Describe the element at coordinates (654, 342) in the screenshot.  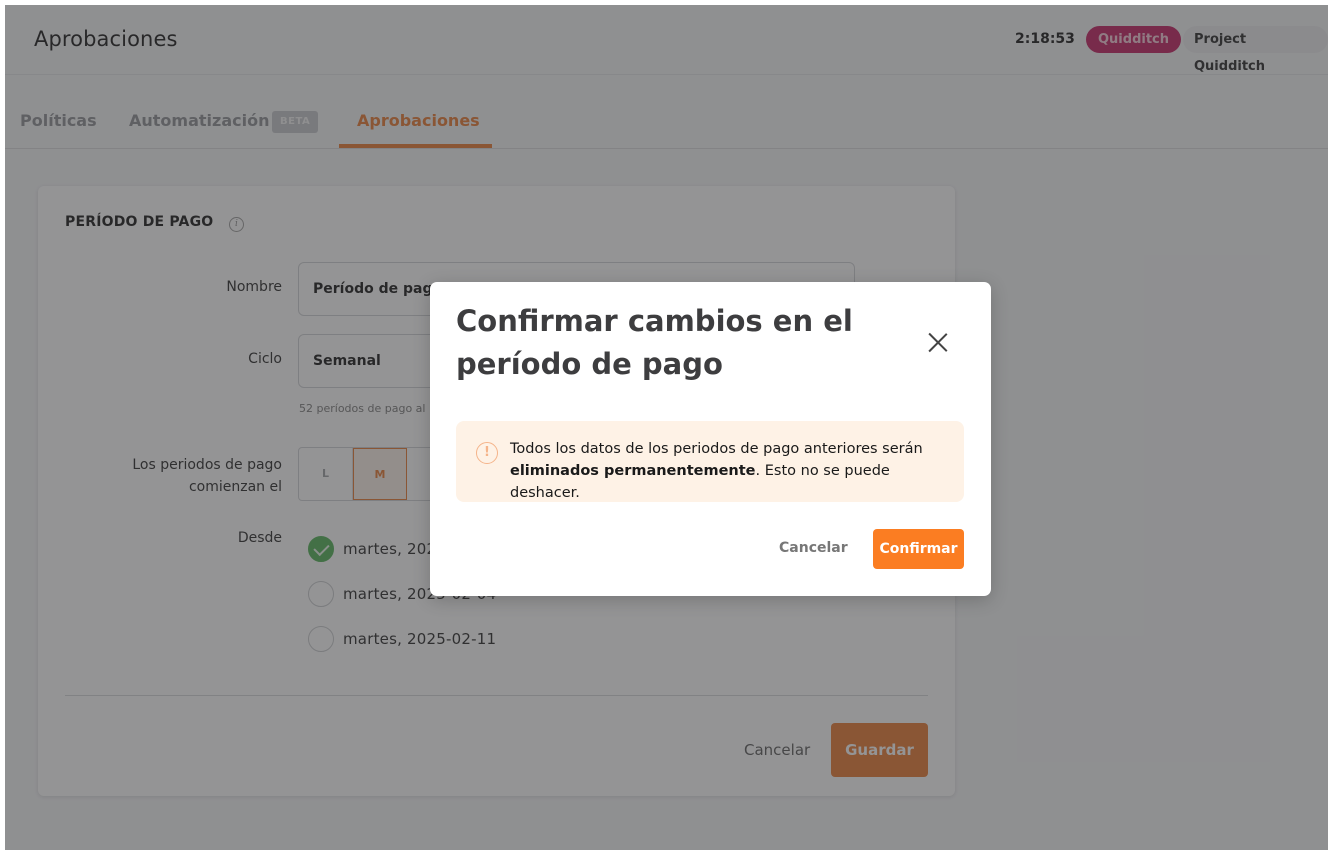
I see `dialog-title: Confirmar cambios en el período de pago` at that location.